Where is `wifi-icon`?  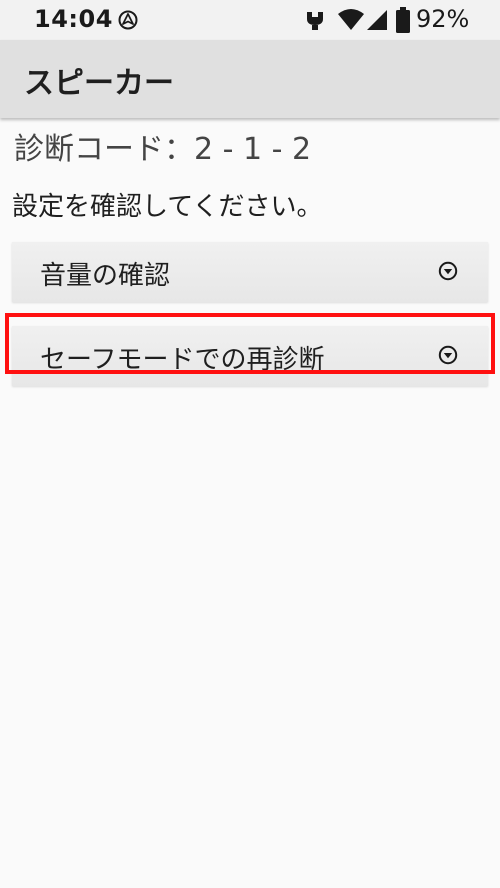 wifi-icon is located at coordinates (351, 22).